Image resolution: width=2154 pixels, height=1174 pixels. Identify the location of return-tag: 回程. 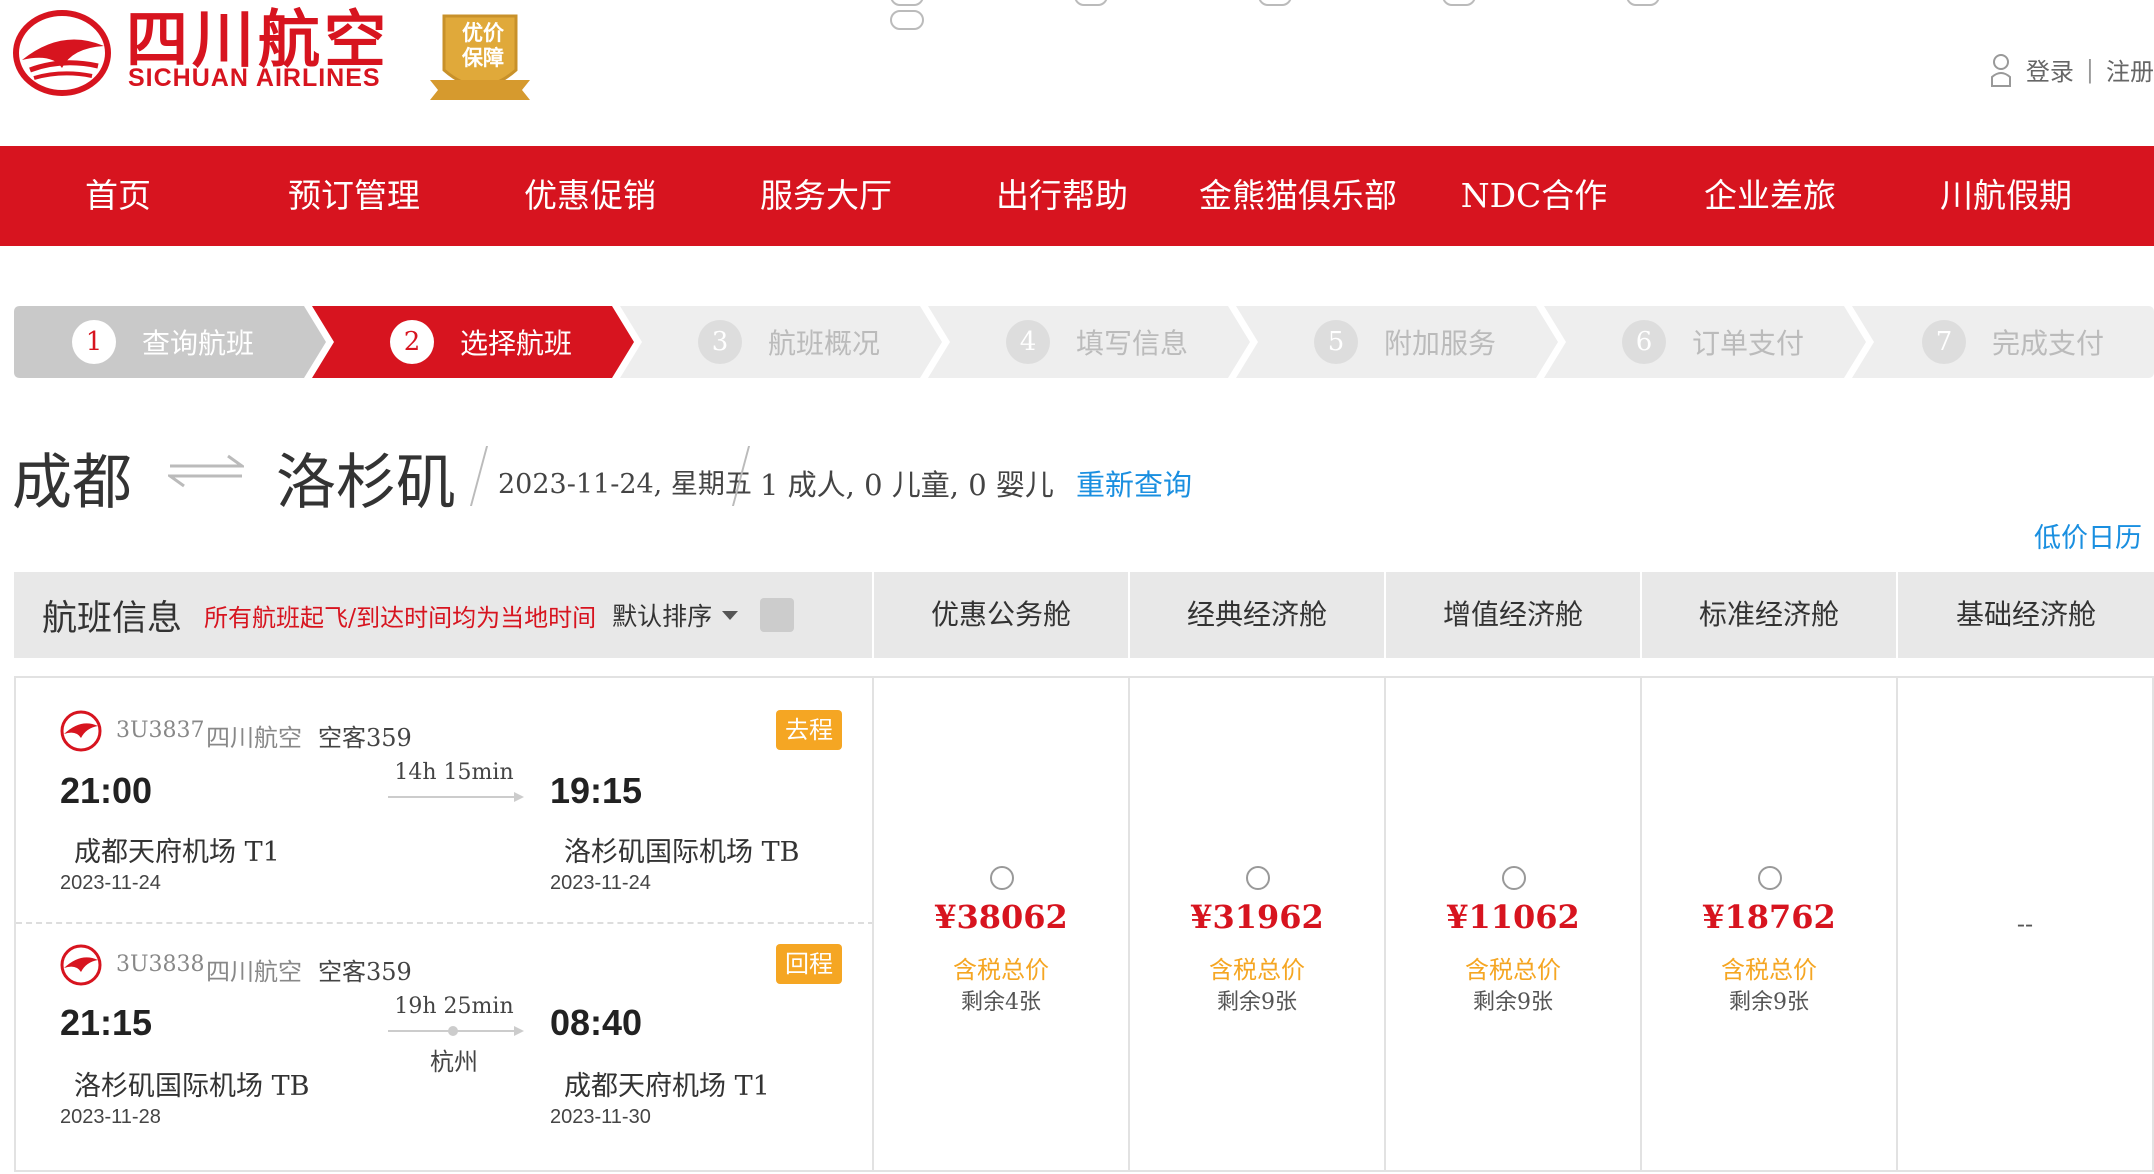
(809, 964).